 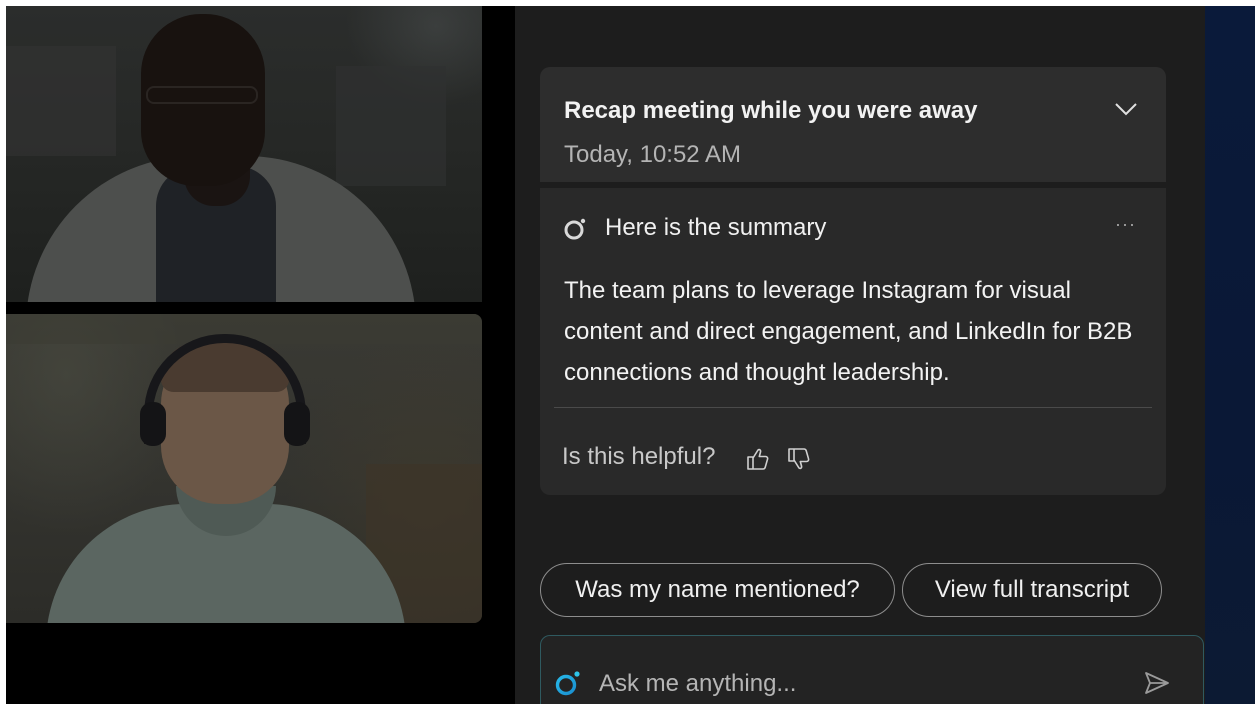 I want to click on ask-input, so click(x=849, y=684).